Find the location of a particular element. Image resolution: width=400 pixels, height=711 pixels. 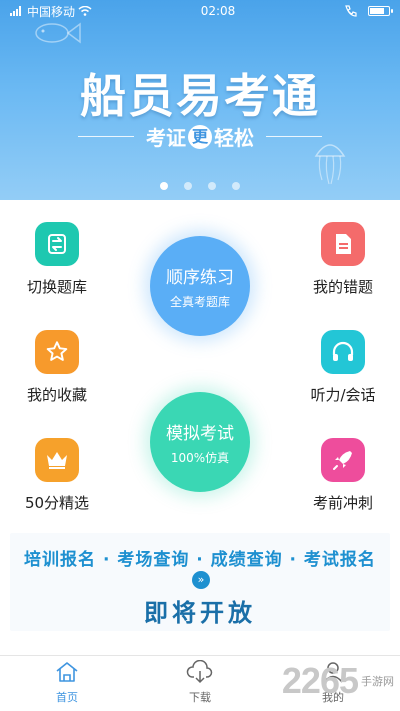

call-icon is located at coordinates (351, 11).